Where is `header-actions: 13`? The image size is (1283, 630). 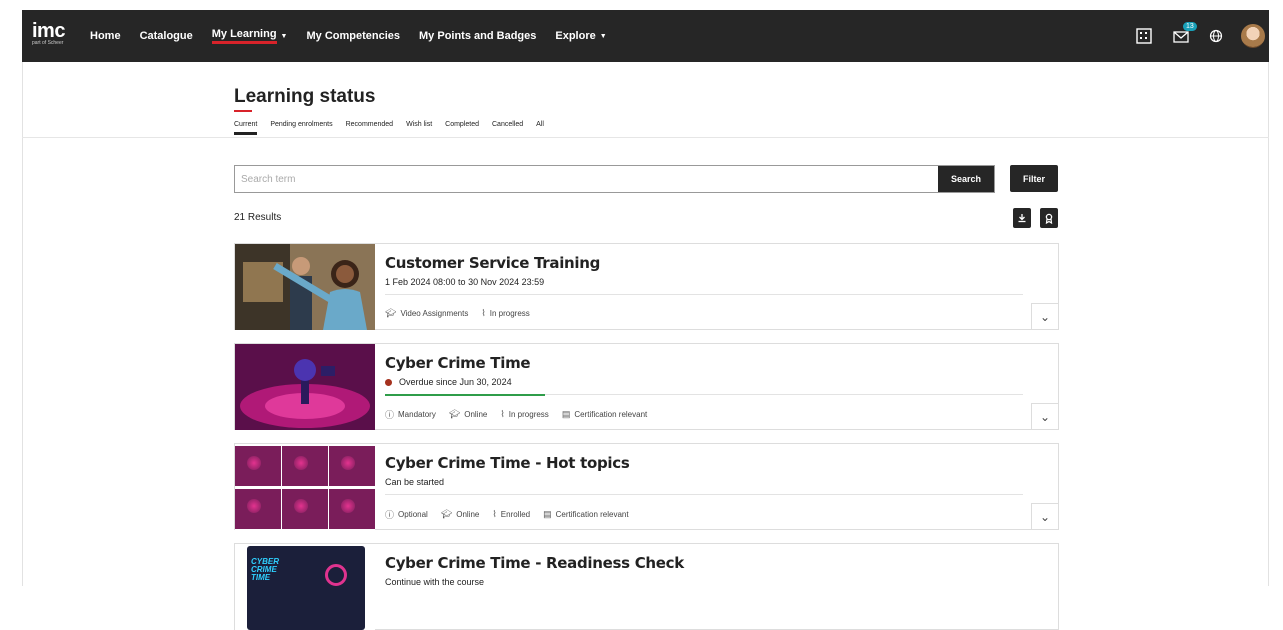
header-actions: 13 is located at coordinates (1192, 36).